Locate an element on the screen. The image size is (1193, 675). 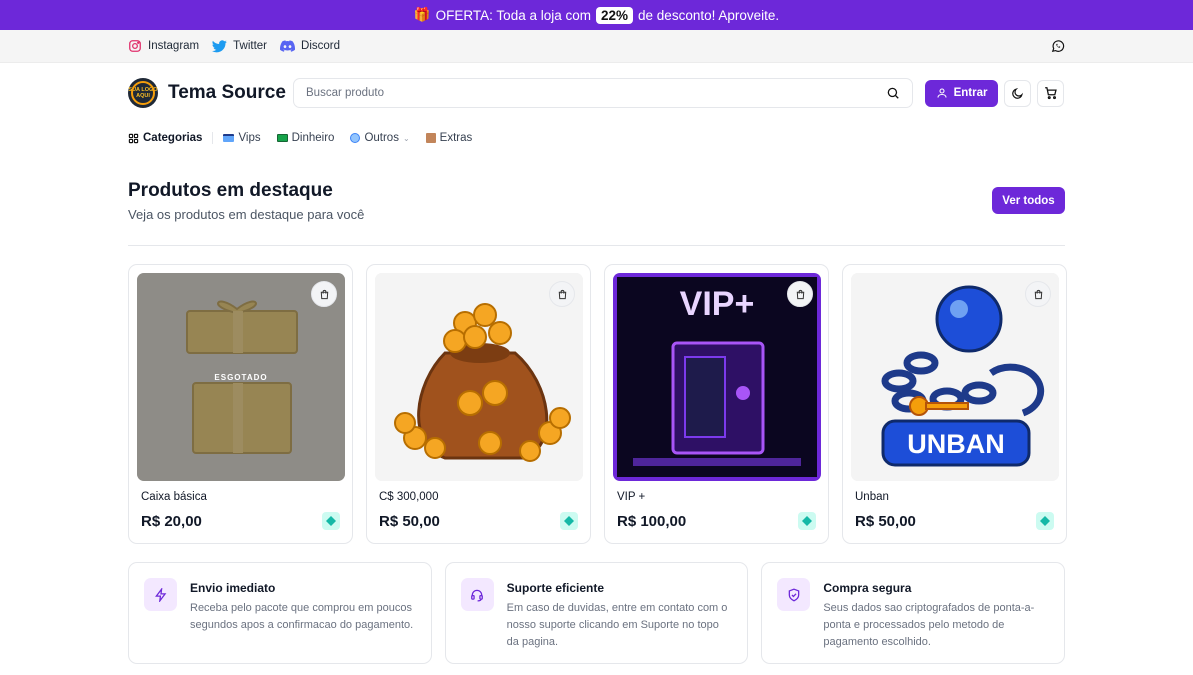
nav-vips: Vips is located at coordinates (242, 138).